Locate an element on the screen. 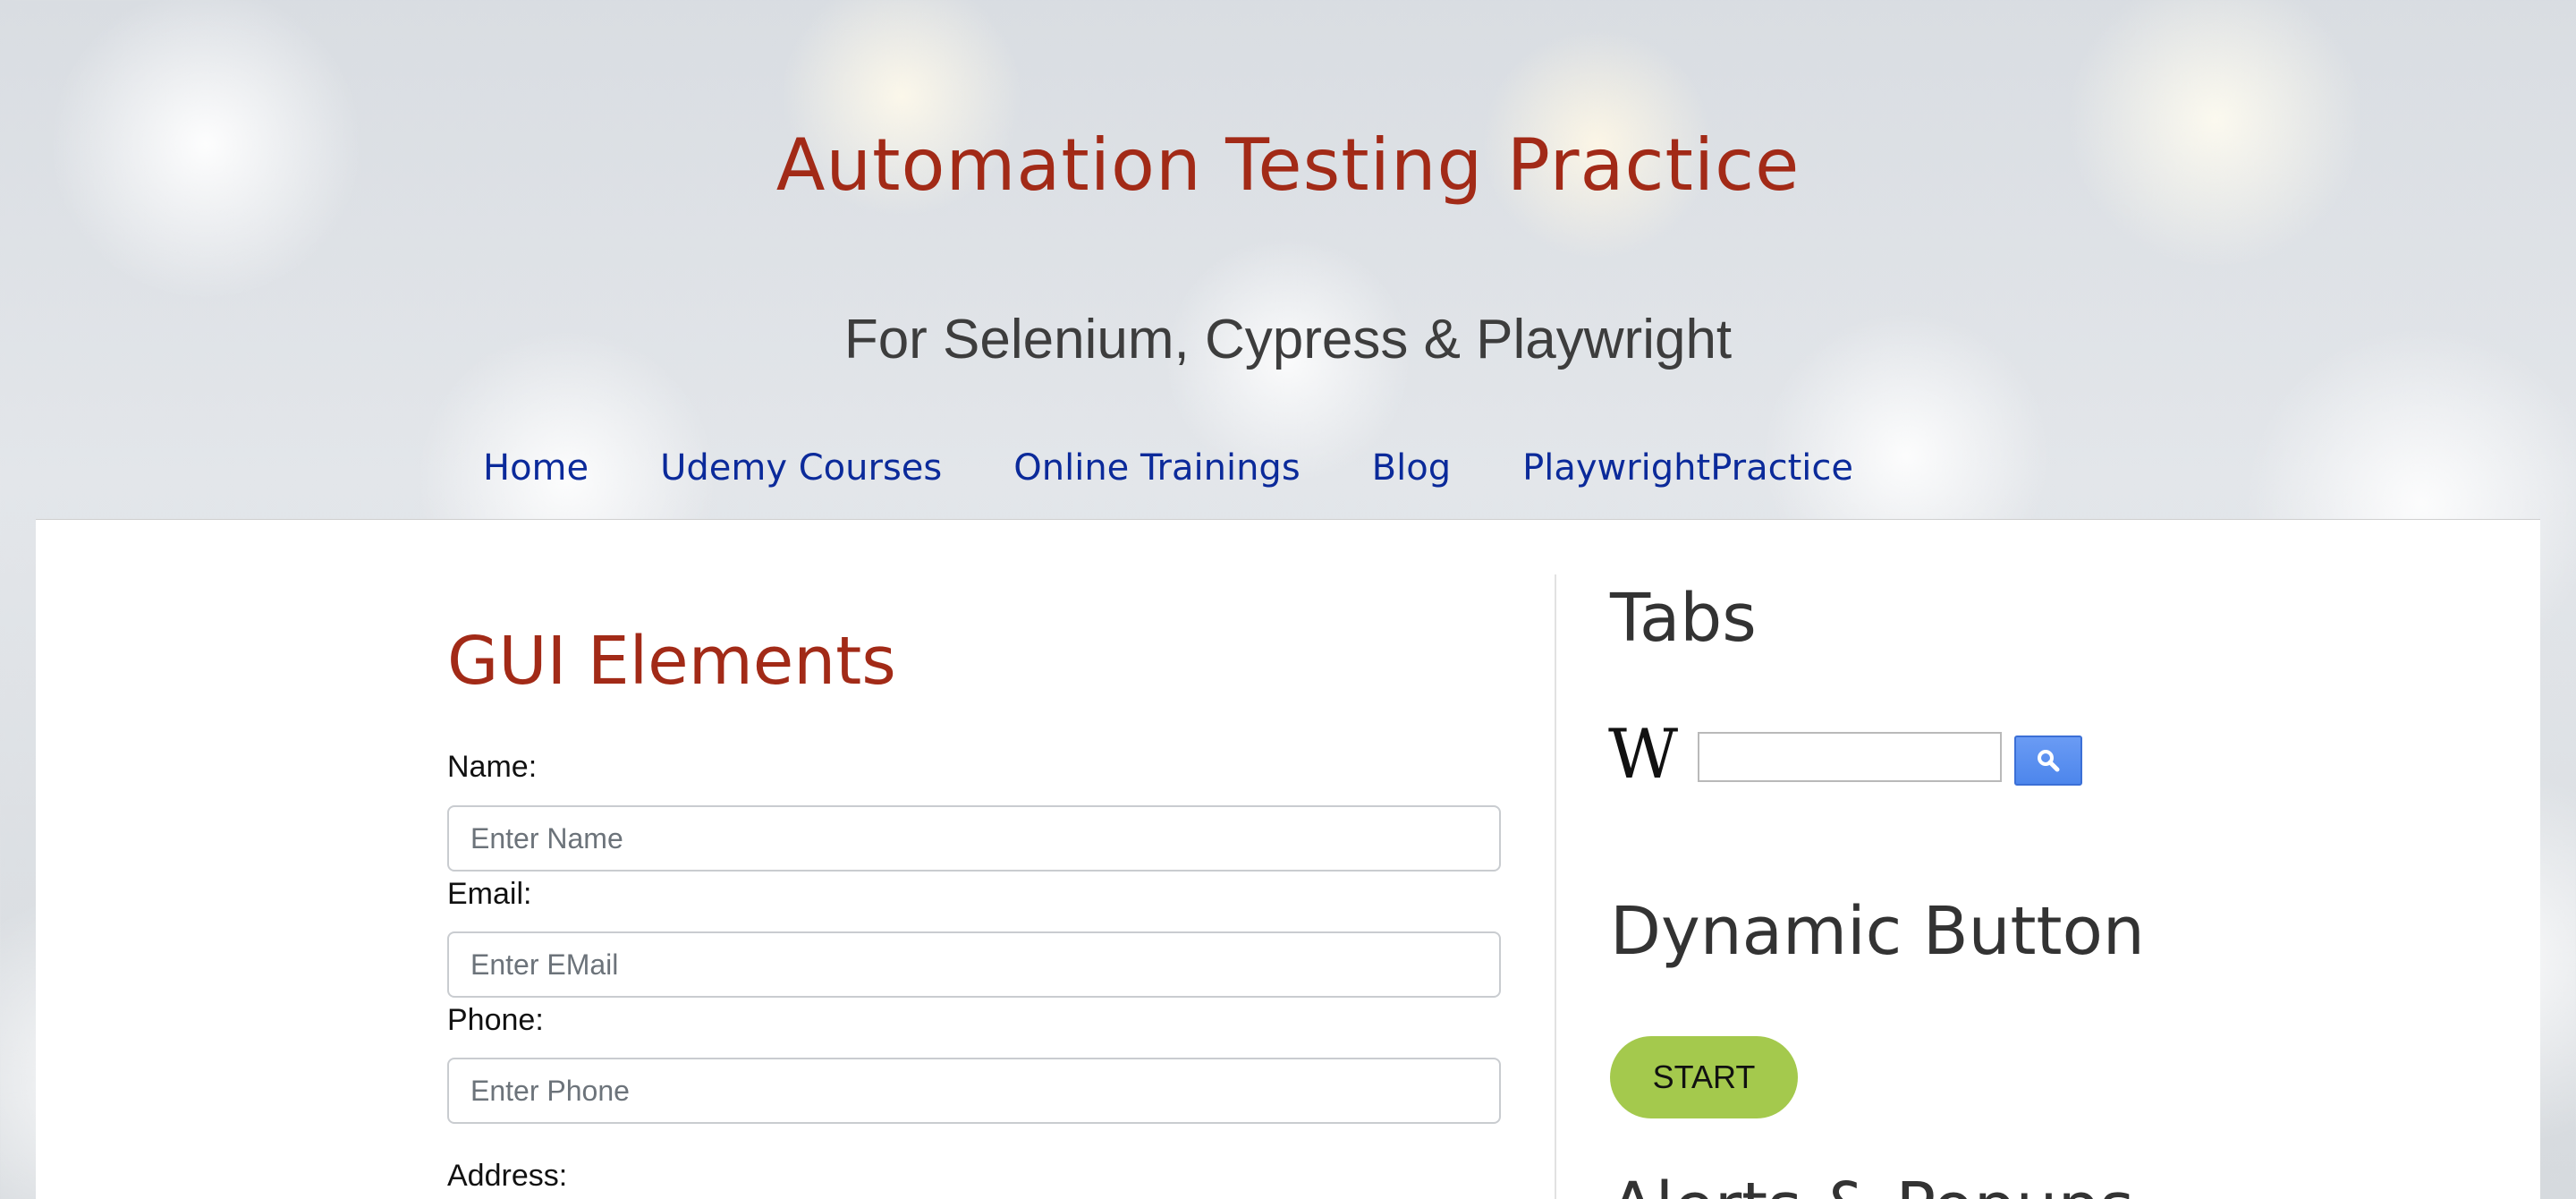 The height and width of the screenshot is (1199, 2576). nav-link-playwright-practice: PlaywrightPractice is located at coordinates (1687, 468).